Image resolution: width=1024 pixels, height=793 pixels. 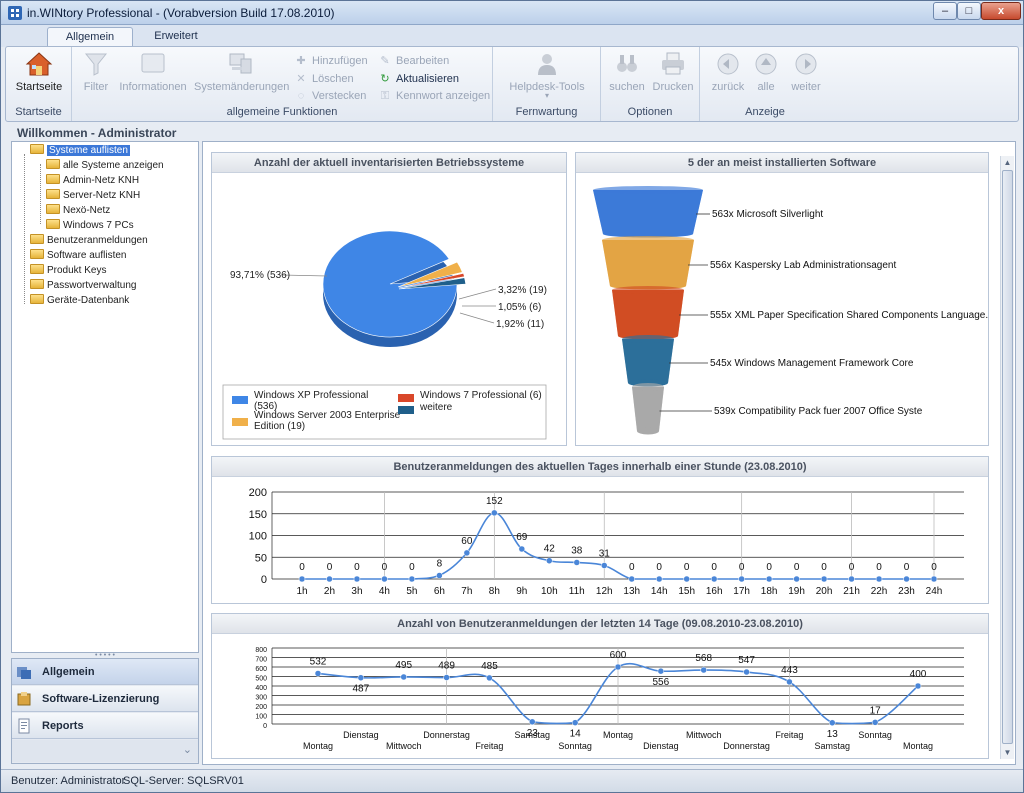 What do you see at coordinates (96, 72) in the screenshot?
I see `filter-button: Filter` at bounding box center [96, 72].